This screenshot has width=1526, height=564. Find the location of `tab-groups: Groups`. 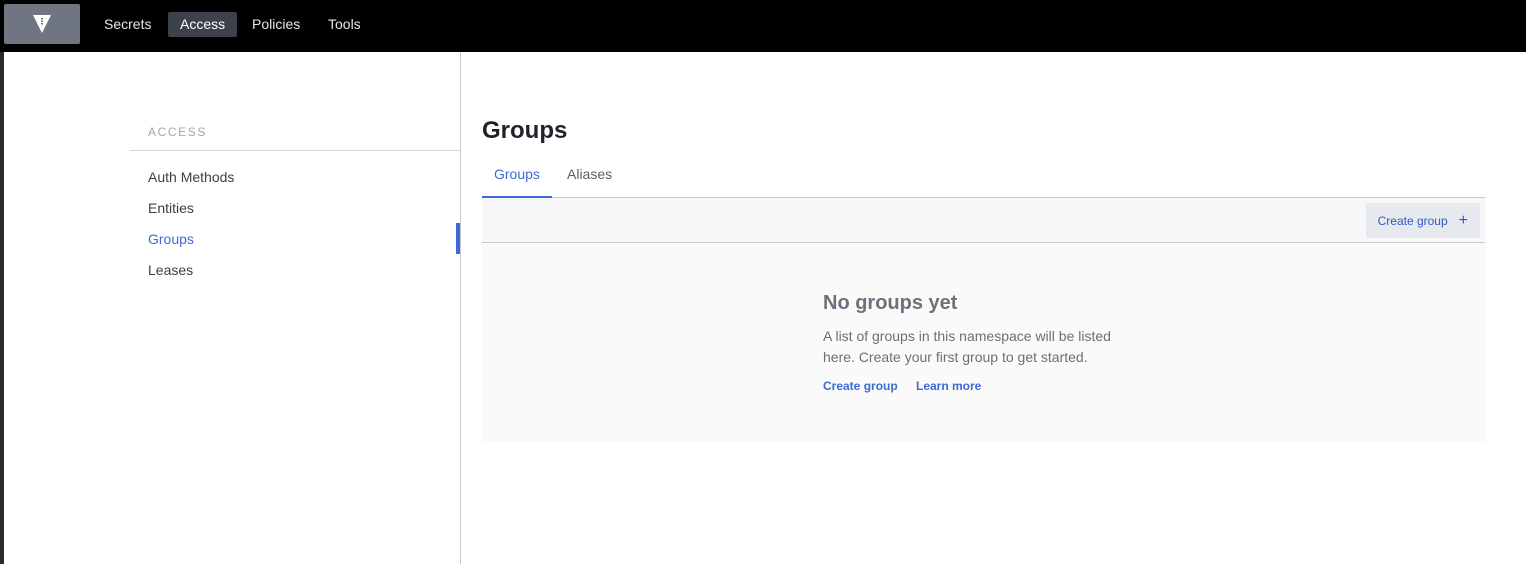

tab-groups: Groups is located at coordinates (517, 178).